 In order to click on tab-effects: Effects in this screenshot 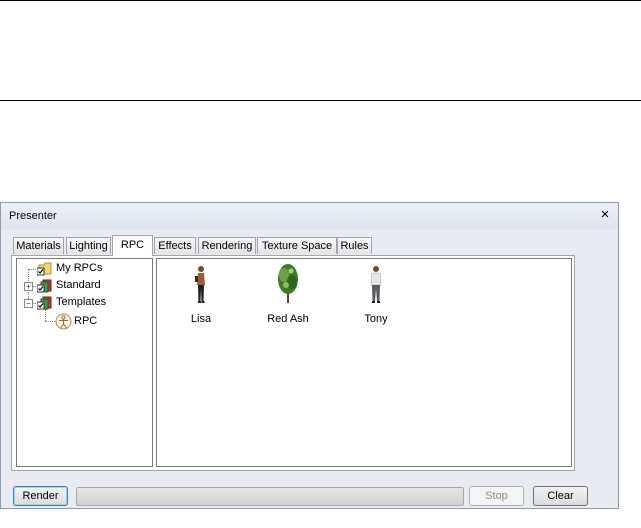, I will do `click(175, 245)`.